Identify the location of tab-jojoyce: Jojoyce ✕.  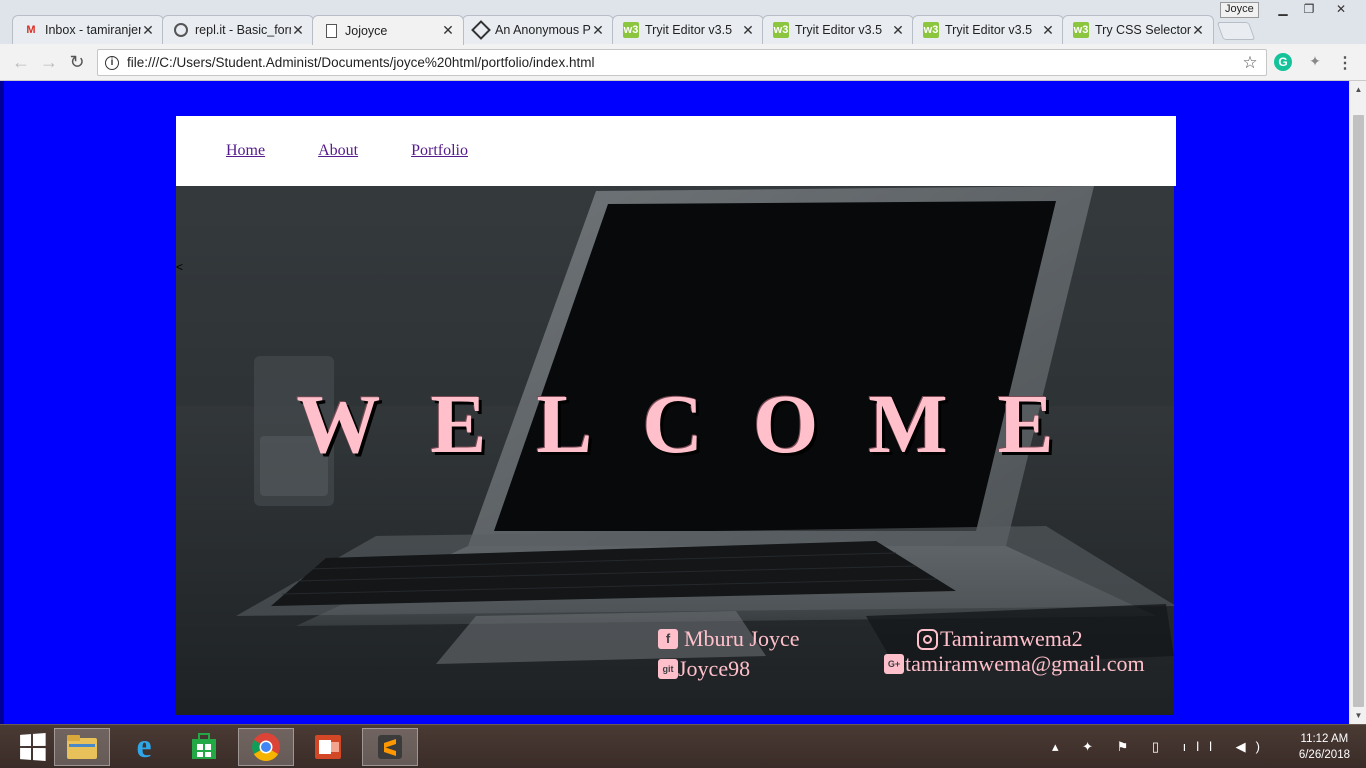
(388, 30).